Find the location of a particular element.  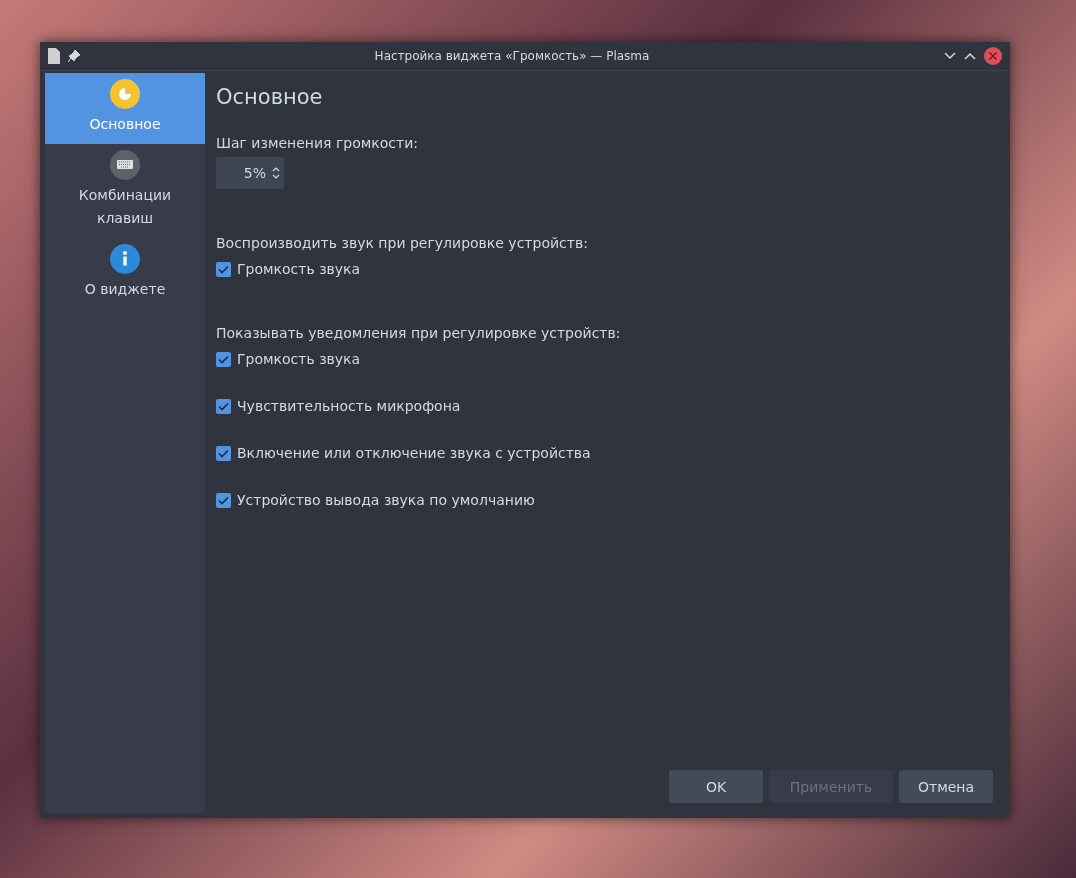

field-label: Шаг изменения громкости: is located at coordinates (318, 143).